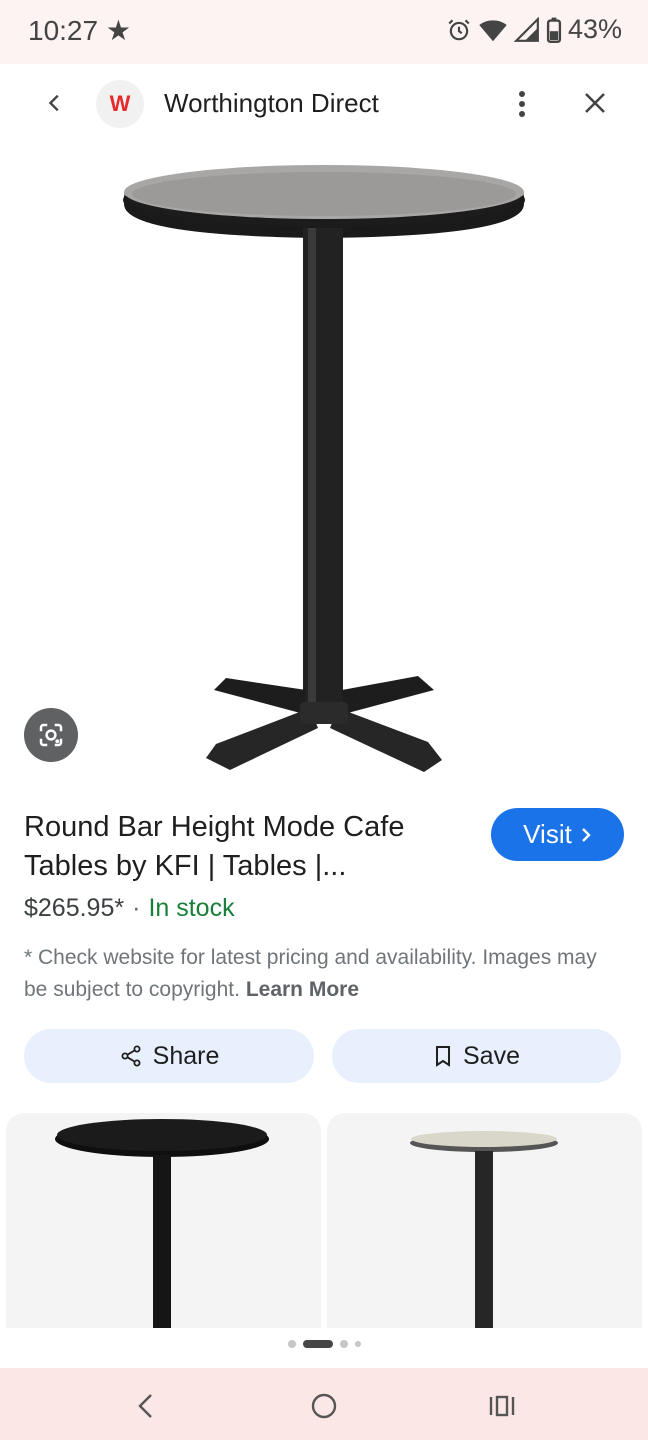  Describe the element at coordinates (459, 29) in the screenshot. I see `alarm-icon` at that location.